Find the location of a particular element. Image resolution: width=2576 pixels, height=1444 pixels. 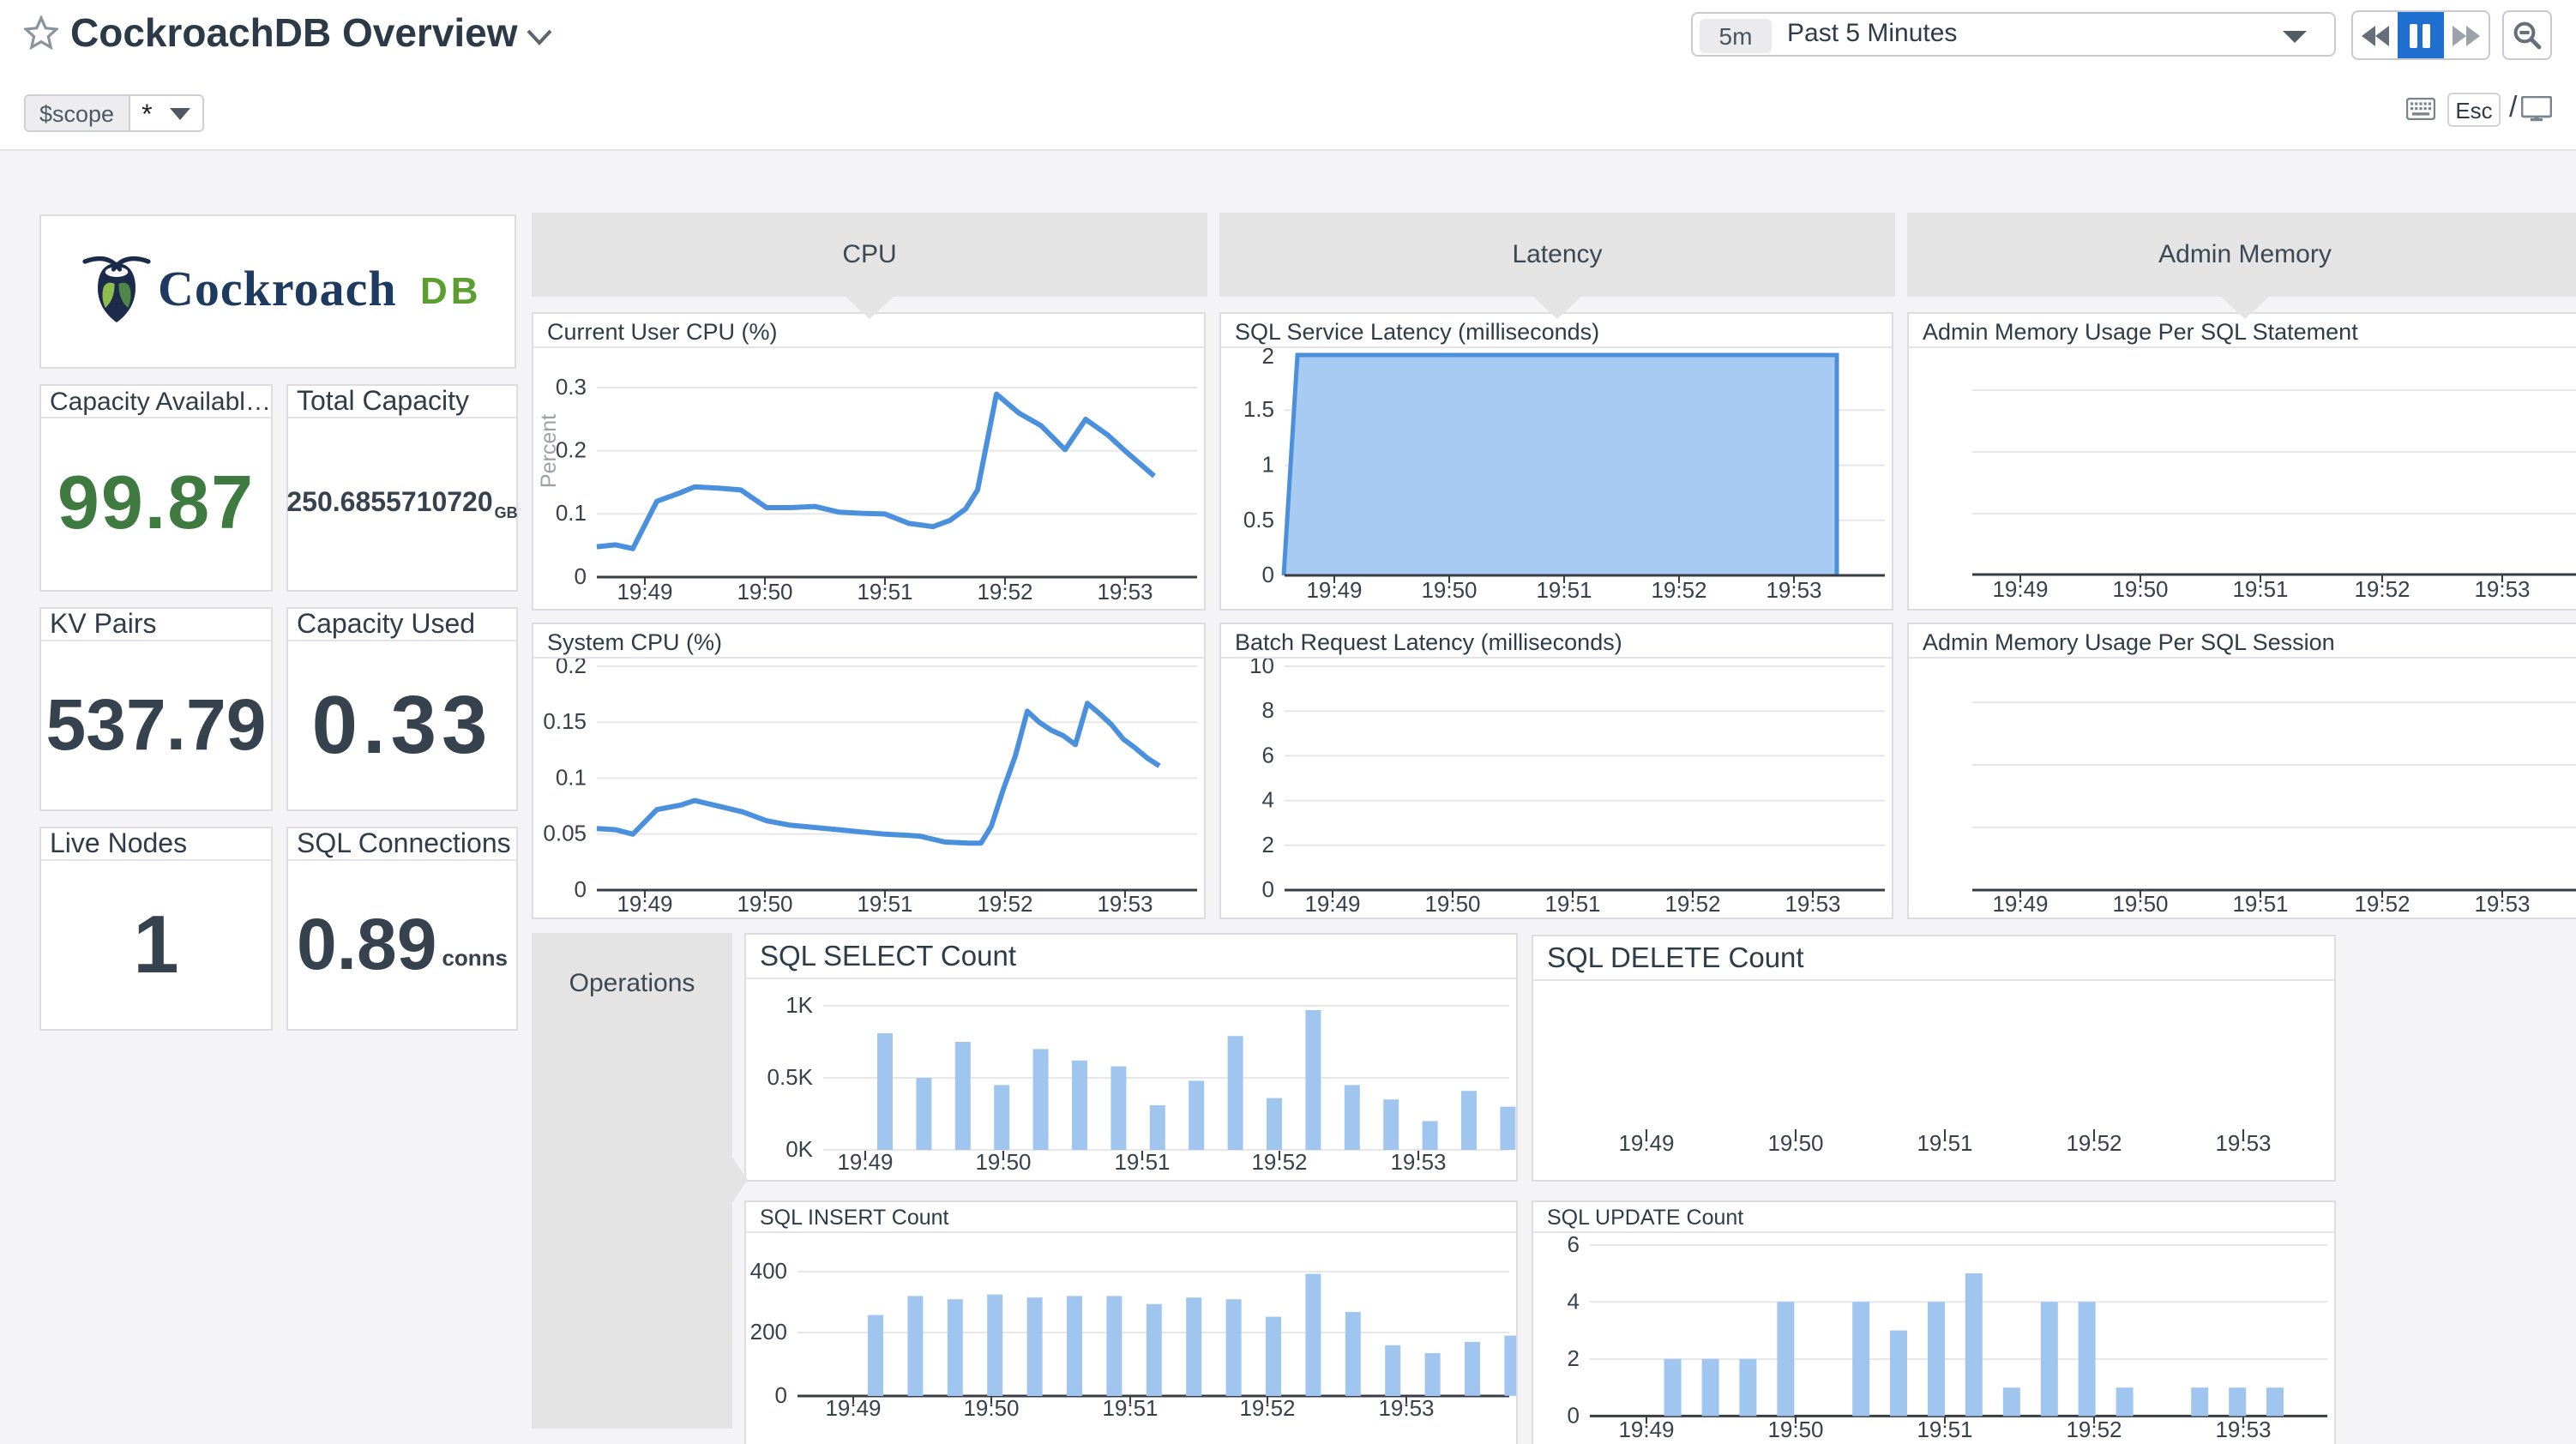

svg-text: 0K is located at coordinates (799, 1149).